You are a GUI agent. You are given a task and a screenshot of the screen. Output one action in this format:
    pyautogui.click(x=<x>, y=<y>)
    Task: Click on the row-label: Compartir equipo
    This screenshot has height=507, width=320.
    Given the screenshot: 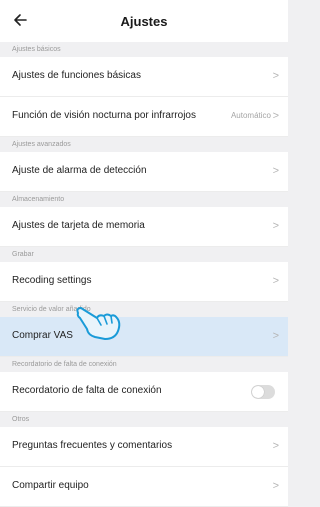 What is the action you would take?
    pyautogui.click(x=50, y=485)
    